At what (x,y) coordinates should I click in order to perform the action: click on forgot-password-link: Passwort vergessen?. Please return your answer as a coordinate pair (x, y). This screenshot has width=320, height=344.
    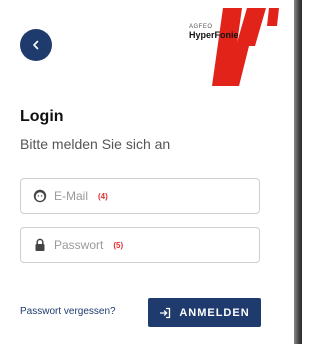
    Looking at the image, I should click on (68, 311).